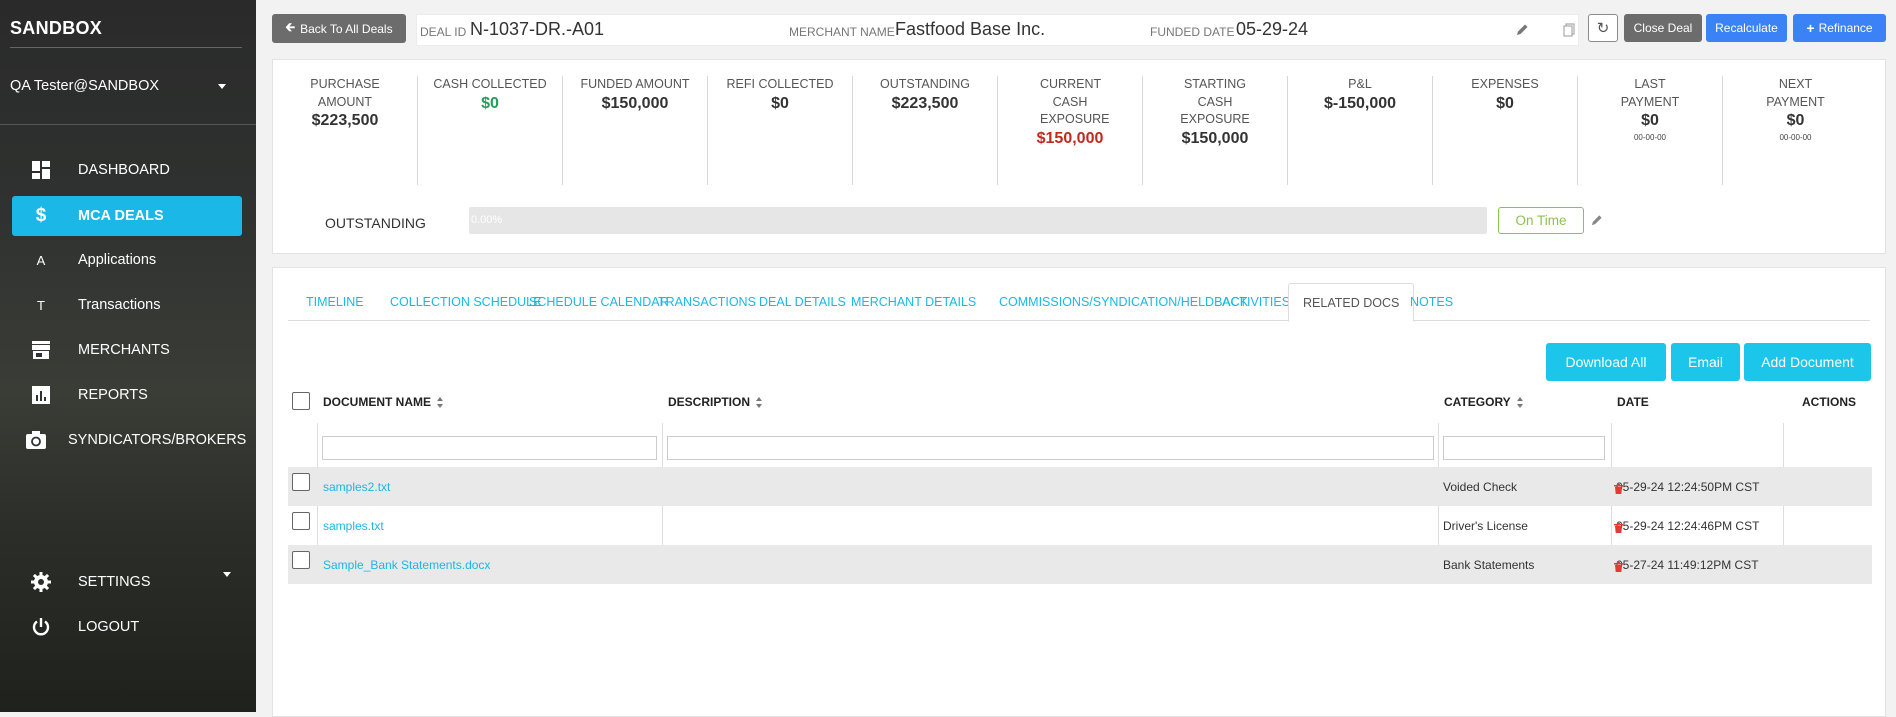 The width and height of the screenshot is (1896, 717). Describe the element at coordinates (127, 395) in the screenshot. I see `sidebar-item-reports: REPORTS` at that location.